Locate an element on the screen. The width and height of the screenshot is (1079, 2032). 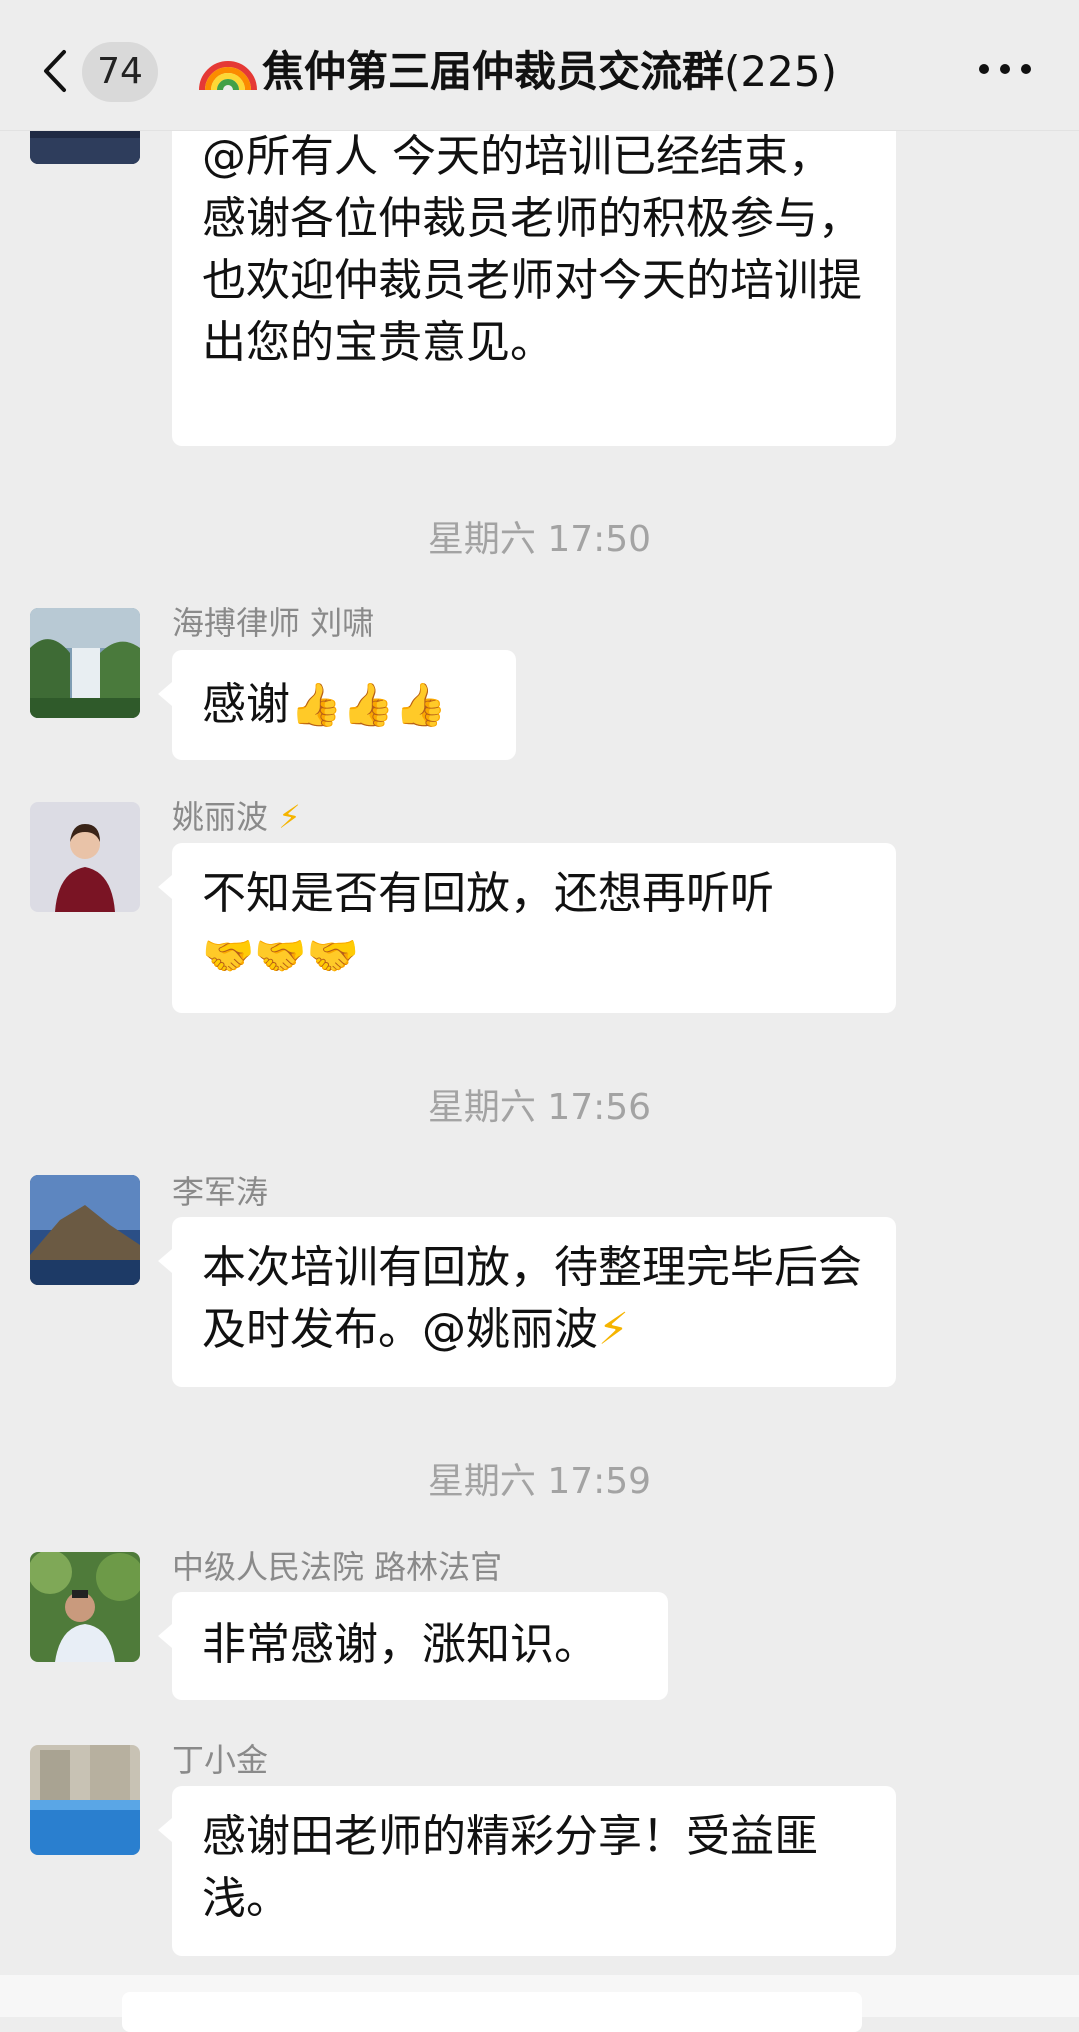
message-bubble: 非常感谢，涨知识。 is located at coordinates (413, 1646).